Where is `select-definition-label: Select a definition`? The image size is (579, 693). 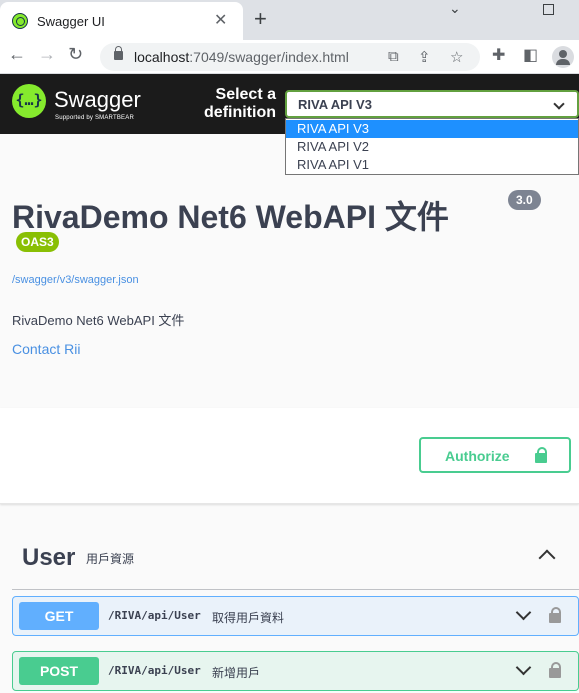
select-definition-label: Select a definition is located at coordinates (240, 103).